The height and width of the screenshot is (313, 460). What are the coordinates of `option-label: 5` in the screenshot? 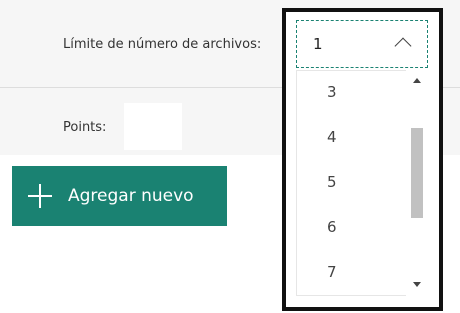 It's located at (332, 182).